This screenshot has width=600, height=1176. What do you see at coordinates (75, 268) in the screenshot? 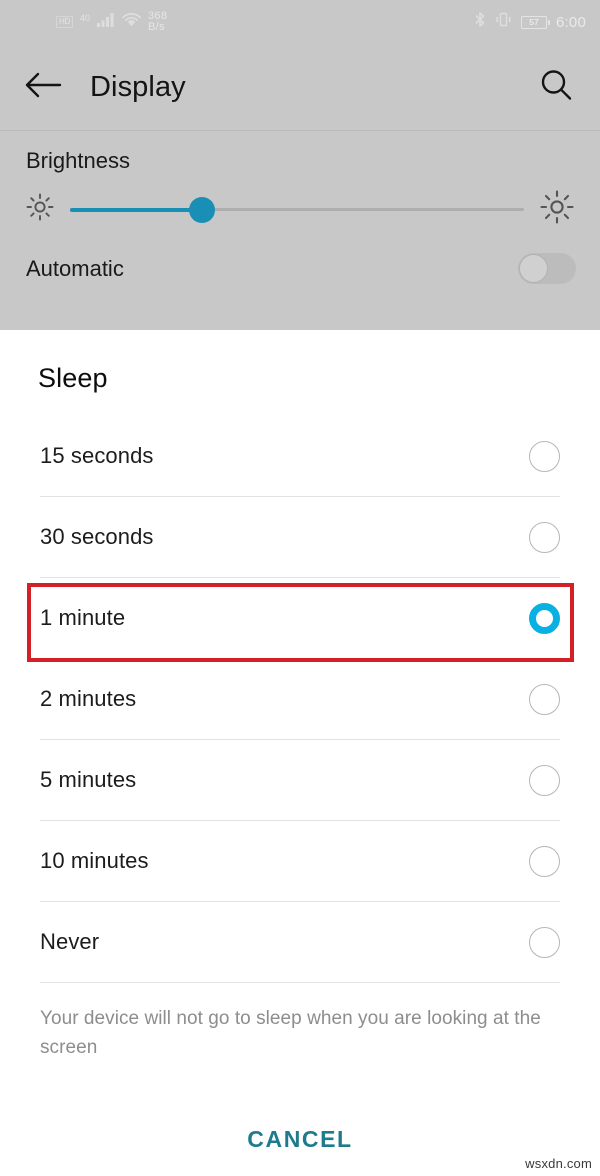
I see `automatic-label: Automatic` at bounding box center [75, 268].